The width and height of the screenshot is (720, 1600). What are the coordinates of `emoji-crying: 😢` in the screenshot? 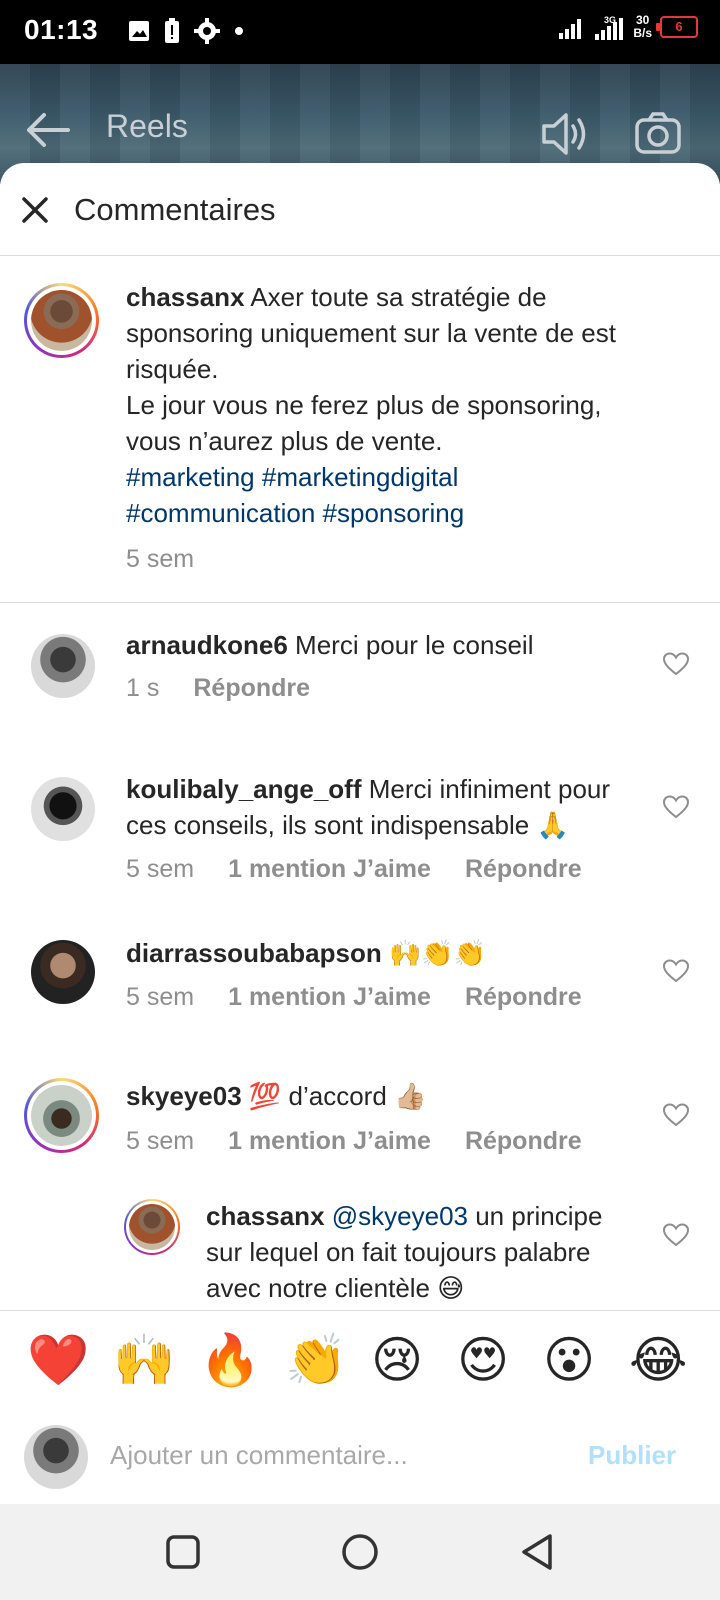 It's located at (397, 1360).